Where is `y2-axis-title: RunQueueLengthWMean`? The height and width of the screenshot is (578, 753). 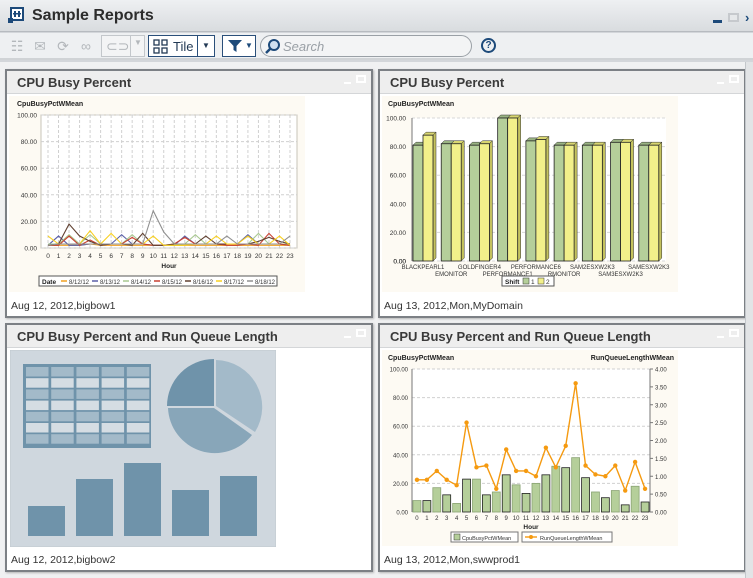 y2-axis-title: RunQueueLengthWMean is located at coordinates (632, 358).